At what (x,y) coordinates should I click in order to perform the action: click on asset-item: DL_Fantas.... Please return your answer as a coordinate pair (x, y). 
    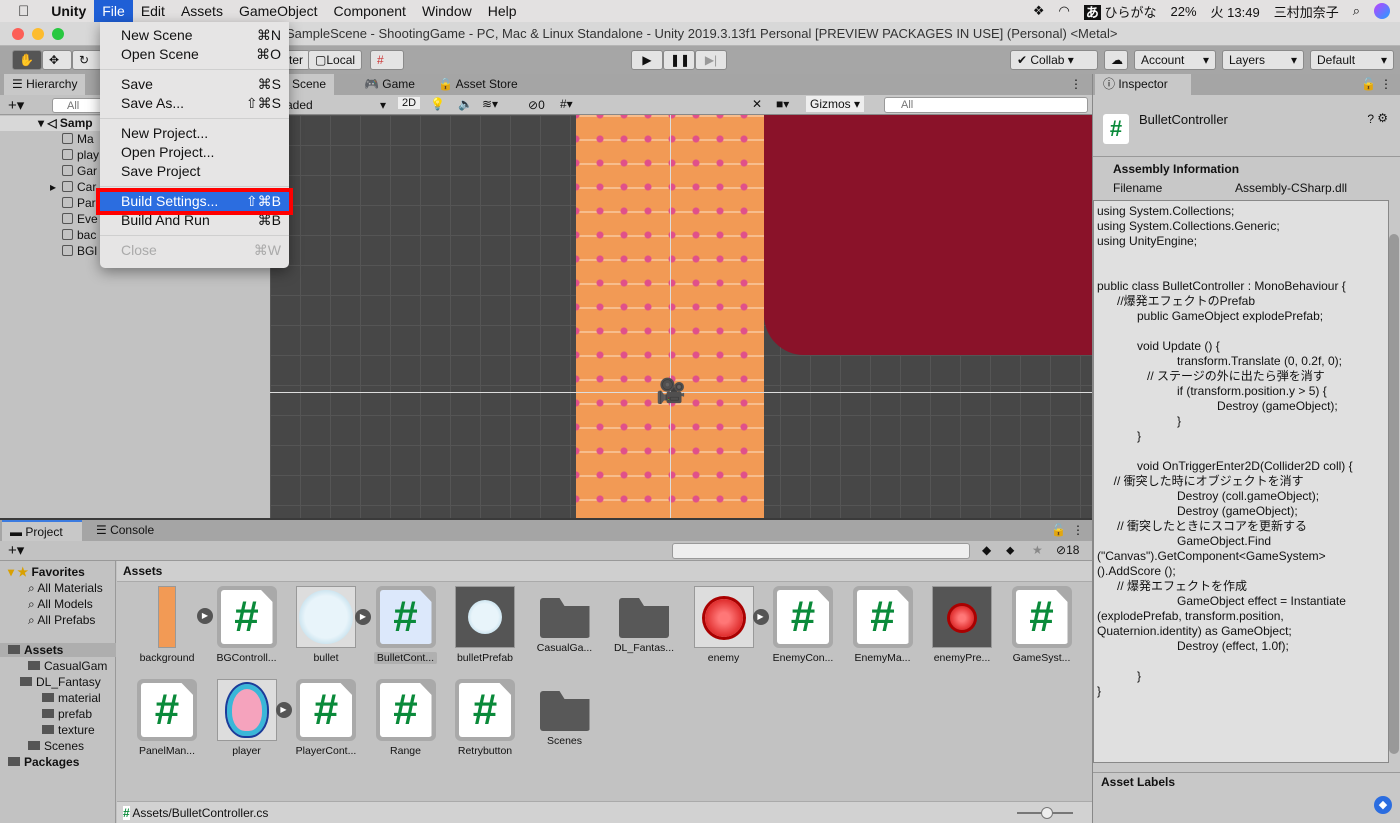
    Looking at the image, I should click on (644, 620).